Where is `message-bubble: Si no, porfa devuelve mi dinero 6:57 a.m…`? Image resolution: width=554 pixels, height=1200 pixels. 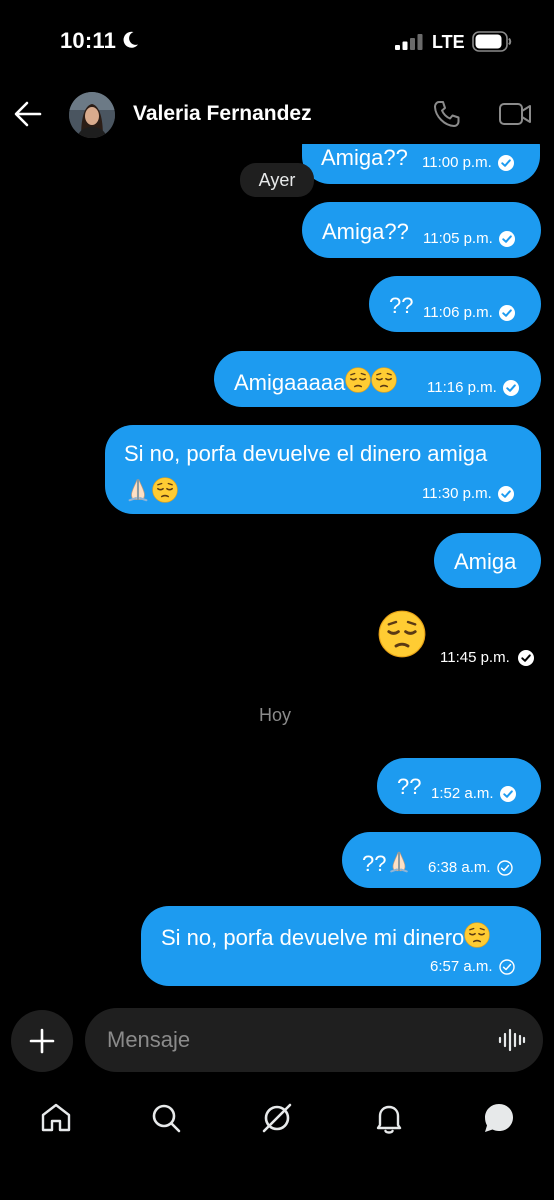 message-bubble: Si no, porfa devuelve mi dinero 6:57 a.m… is located at coordinates (341, 946).